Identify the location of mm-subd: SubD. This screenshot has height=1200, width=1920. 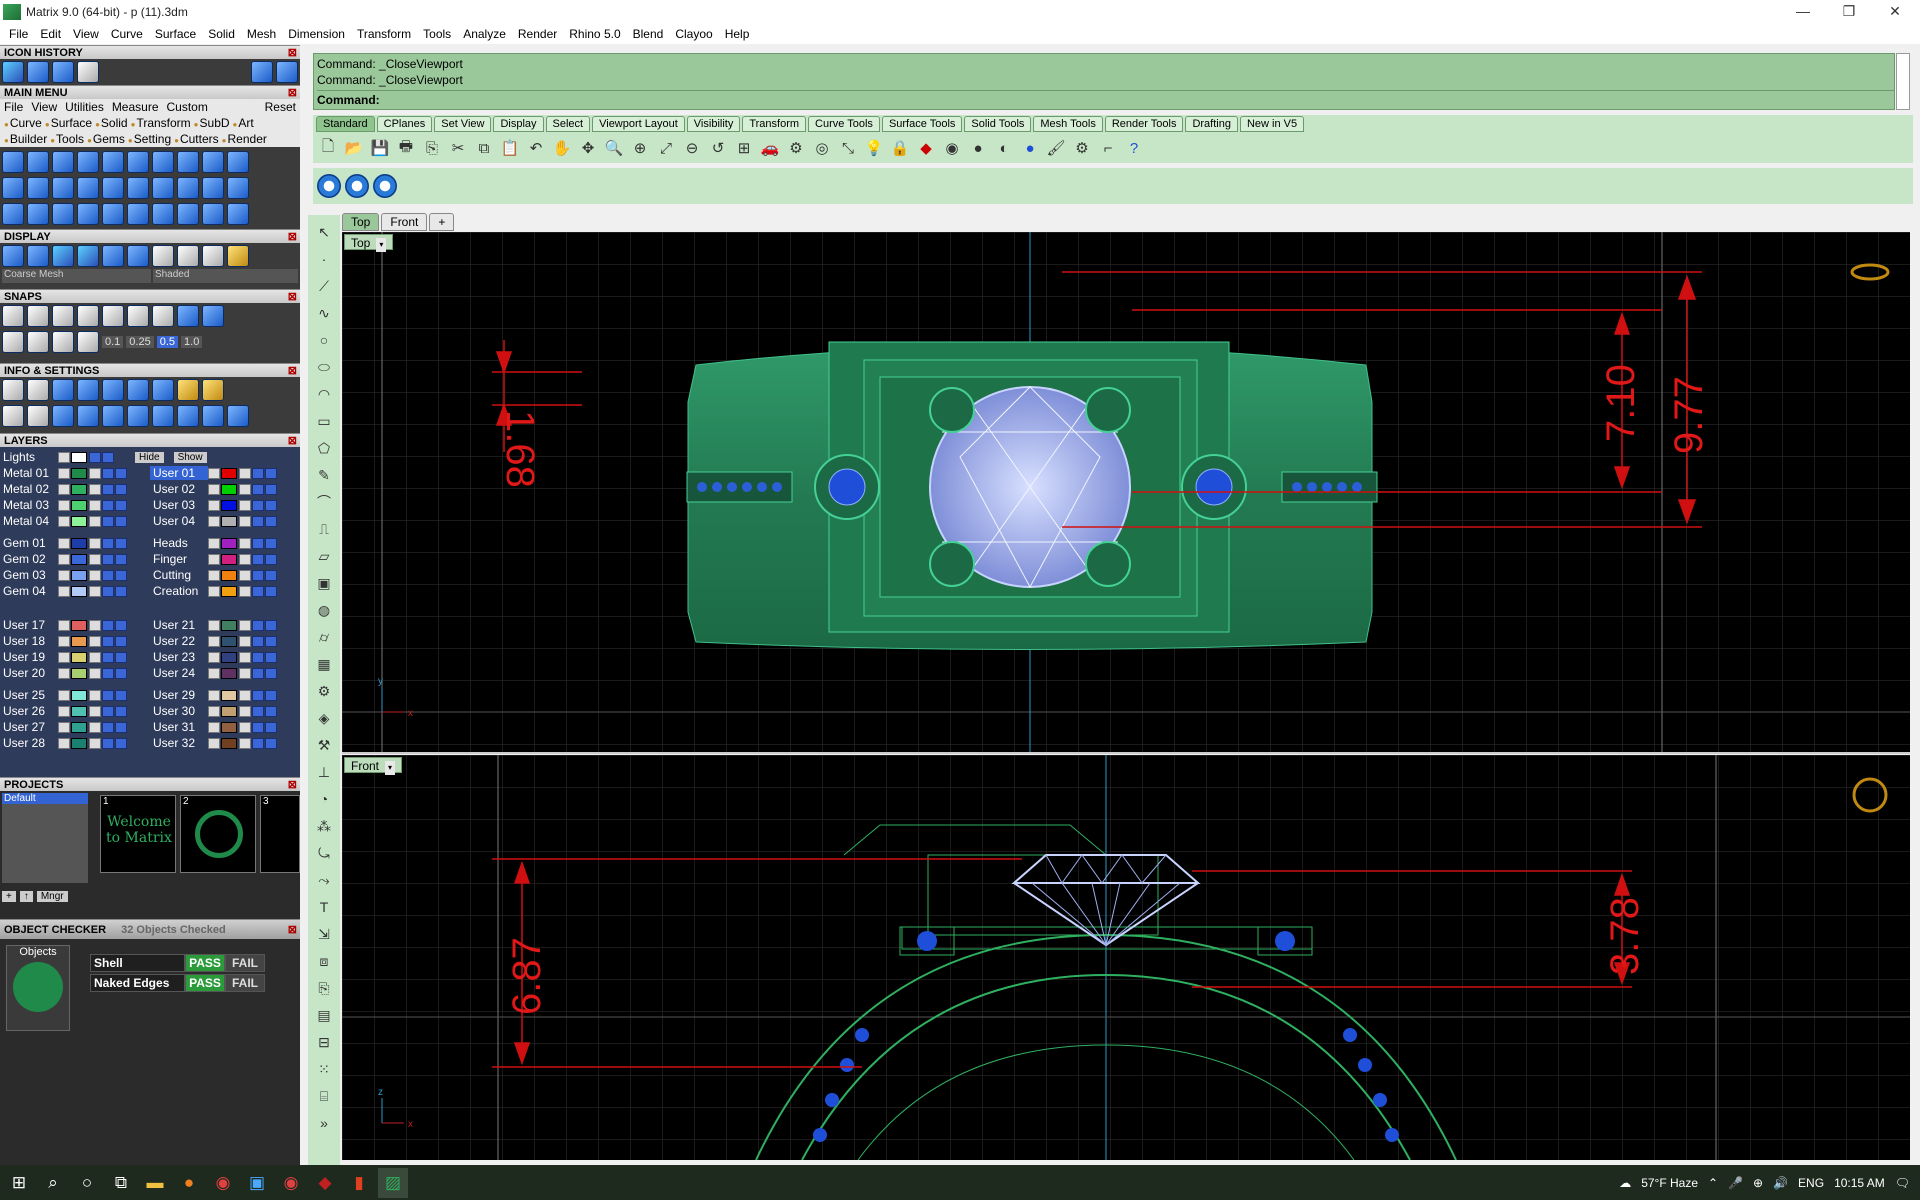
(212, 123).